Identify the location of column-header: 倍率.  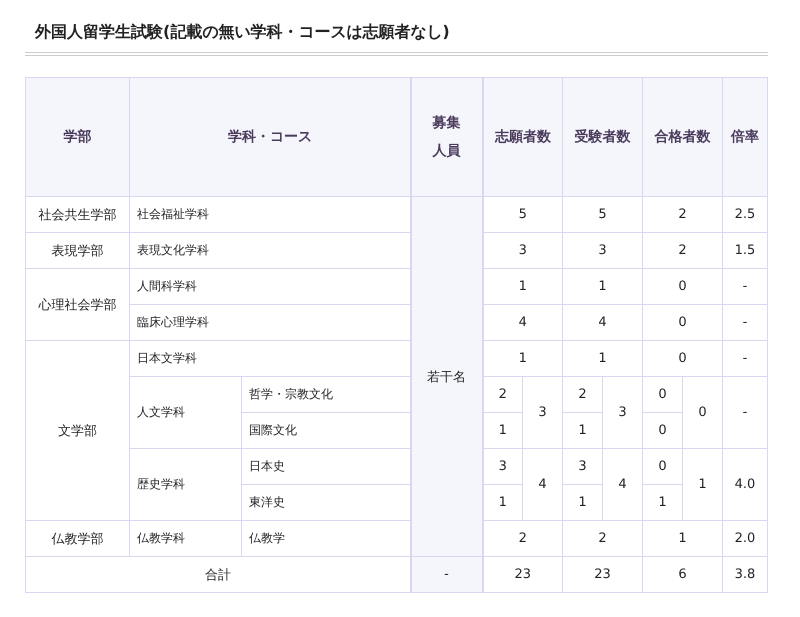
(745, 137).